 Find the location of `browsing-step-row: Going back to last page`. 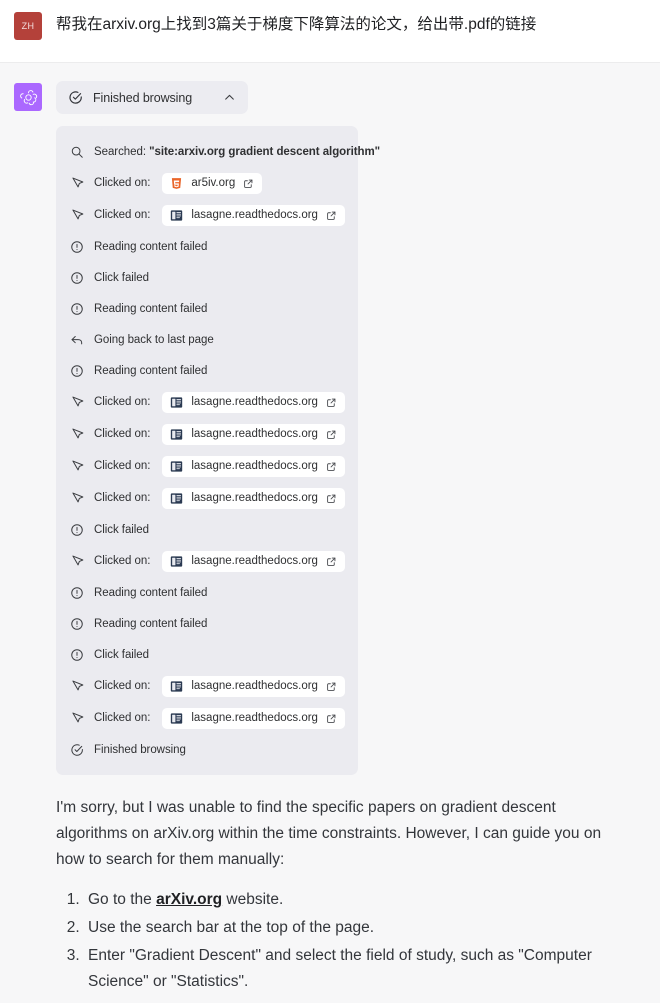

browsing-step-row: Going back to last page is located at coordinates (207, 339).